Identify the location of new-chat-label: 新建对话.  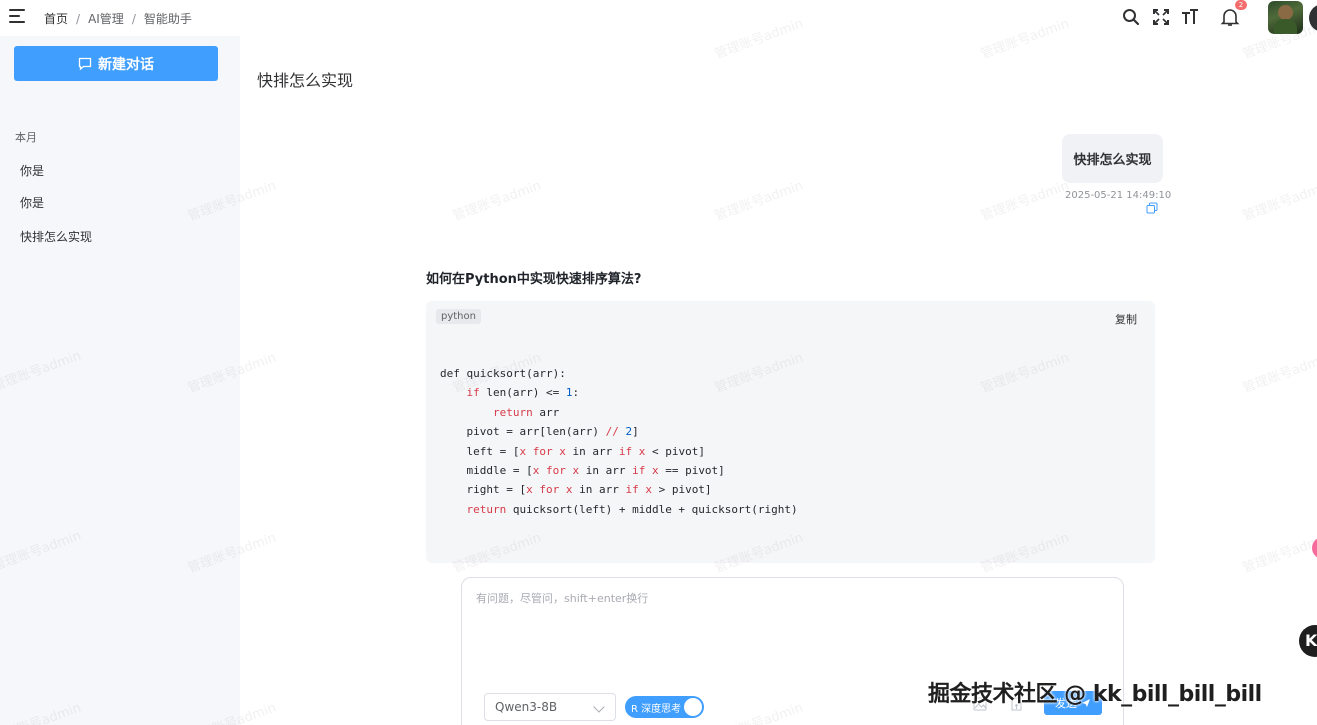
(126, 63).